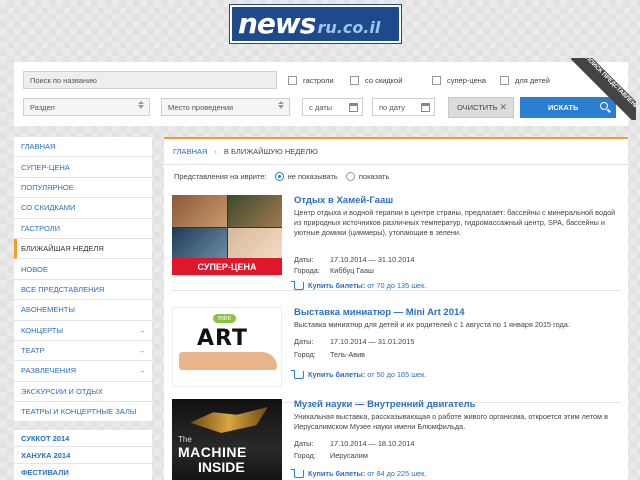 The image size is (640, 480). Describe the element at coordinates (47, 187) in the screenshot. I see `sidebar-item-label: ПОПУЛЯРНОЕ` at that location.